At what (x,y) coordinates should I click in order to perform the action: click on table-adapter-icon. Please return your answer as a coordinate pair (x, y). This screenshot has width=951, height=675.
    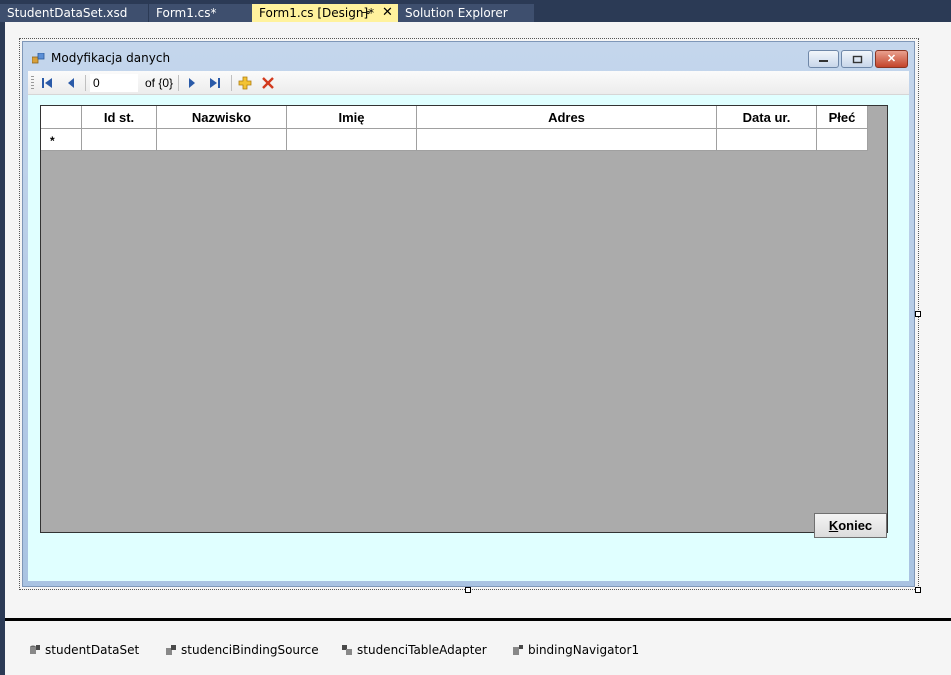
    Looking at the image, I should click on (347, 650).